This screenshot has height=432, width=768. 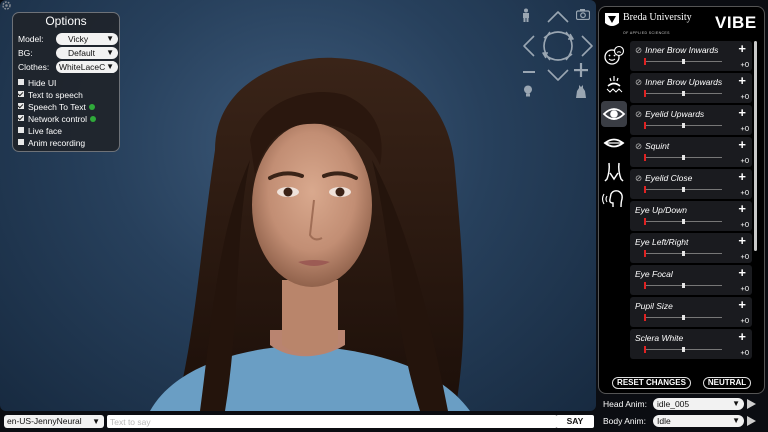 I want to click on category-neck, so click(x=614, y=172).